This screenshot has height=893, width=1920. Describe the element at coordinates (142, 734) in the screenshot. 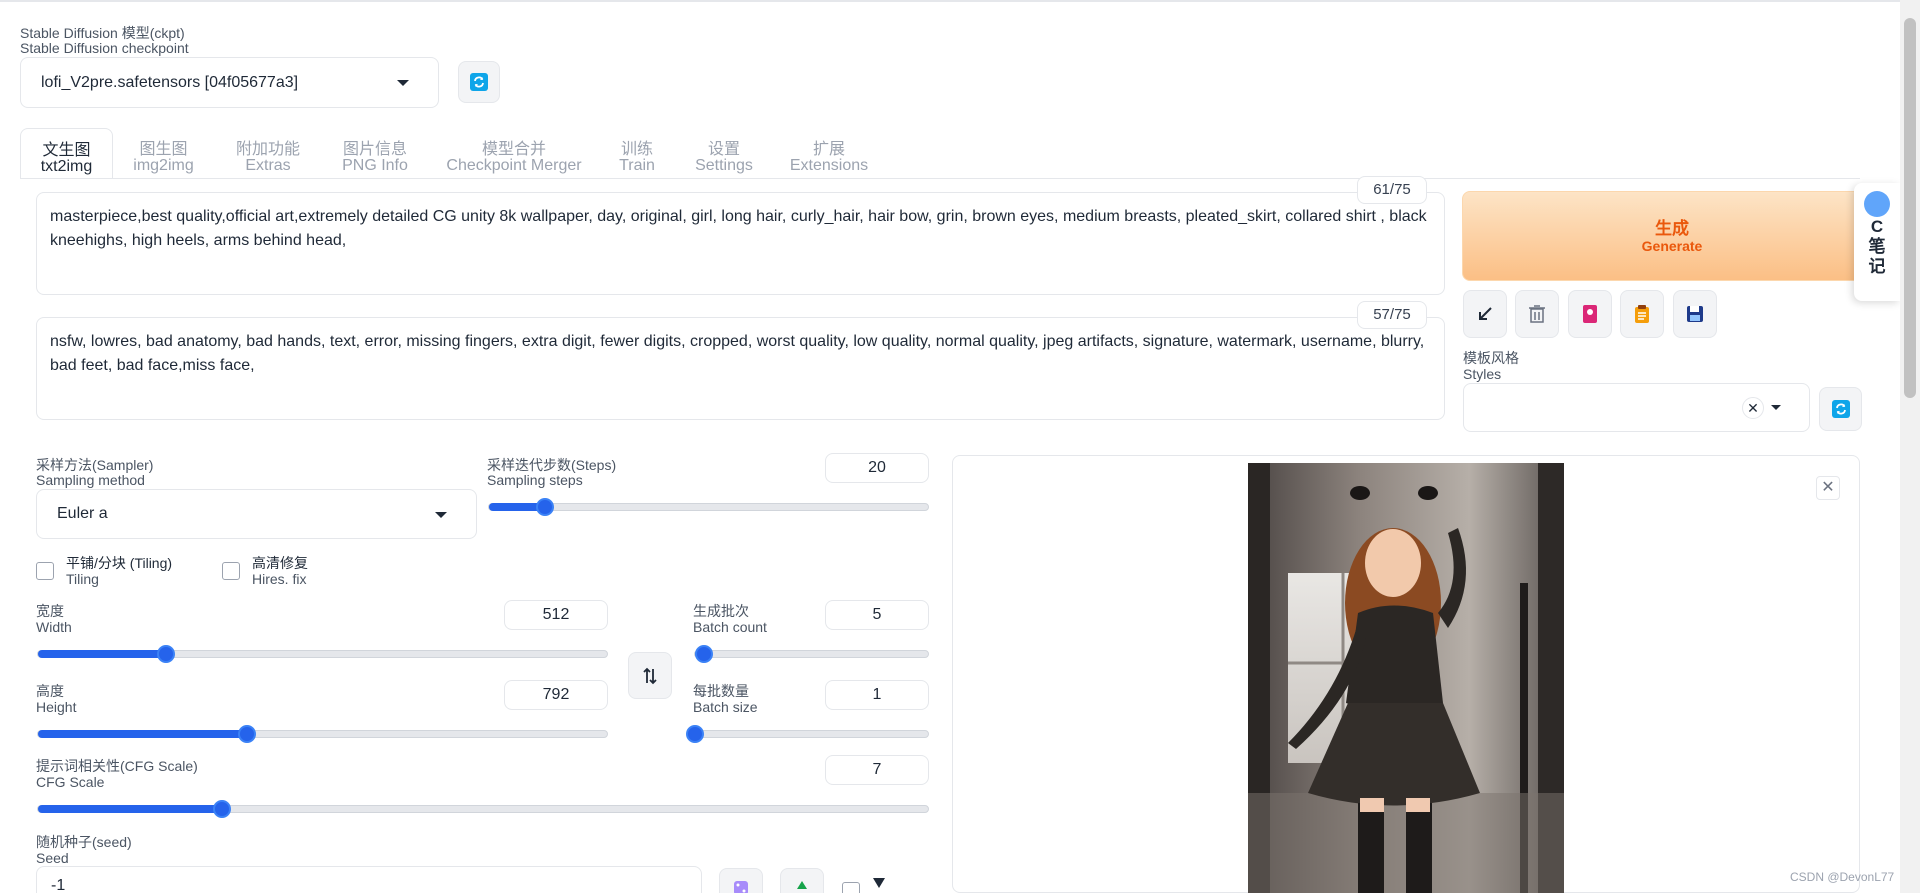

I see `height-slider-fill` at that location.